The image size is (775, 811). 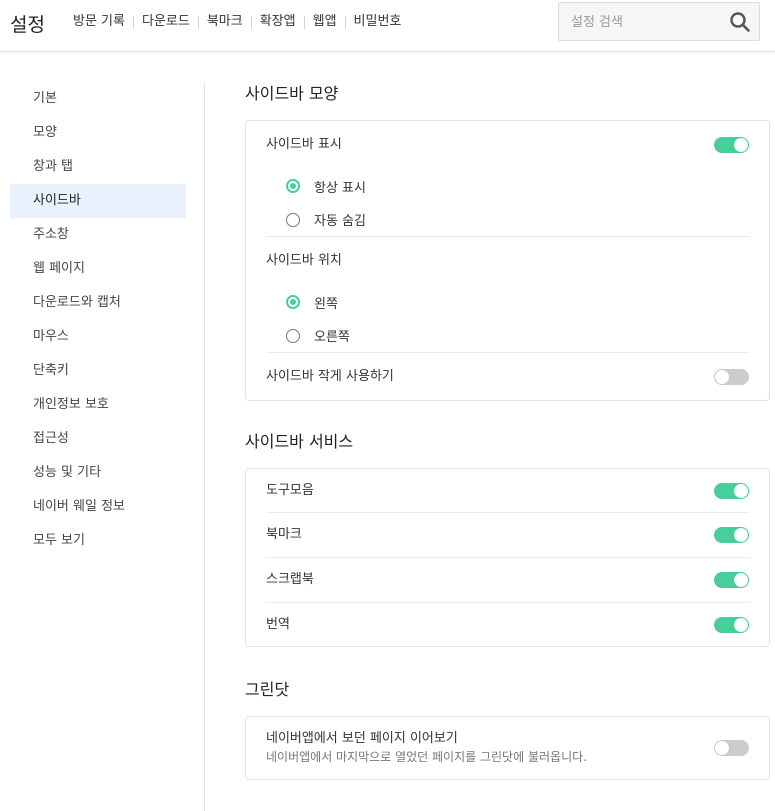 What do you see at coordinates (98, 439) in the screenshot?
I see `sidebar-item-accessibility: 접근성` at bounding box center [98, 439].